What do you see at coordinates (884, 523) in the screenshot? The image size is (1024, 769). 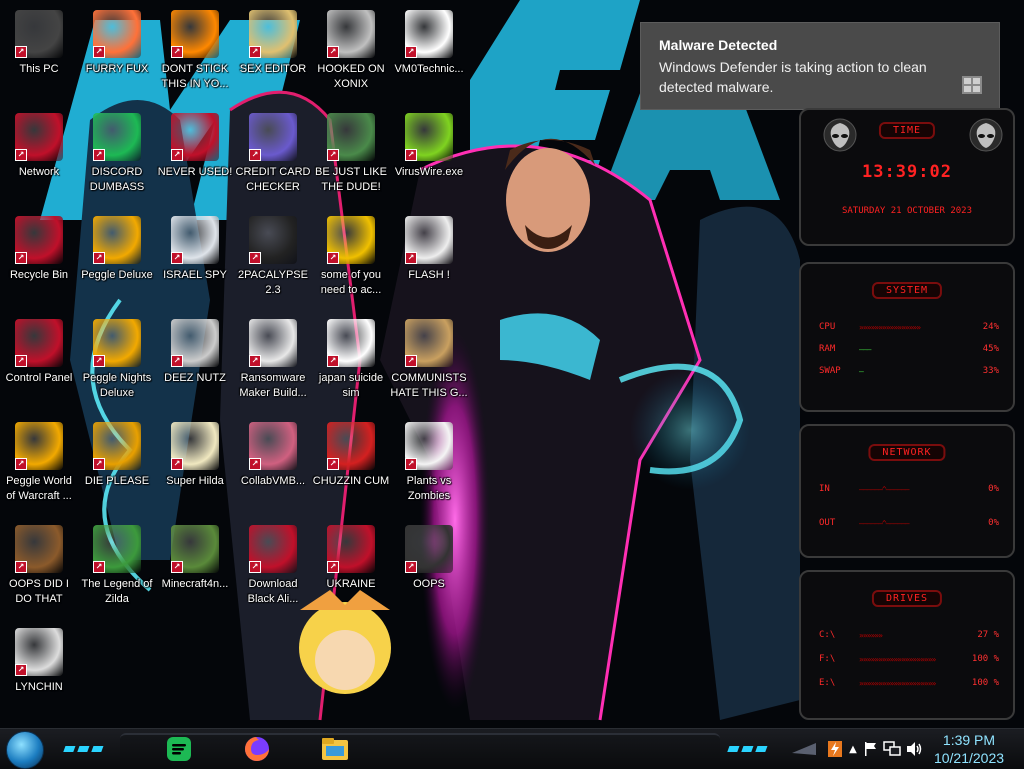 I see `network-graph: ——————^——————` at bounding box center [884, 523].